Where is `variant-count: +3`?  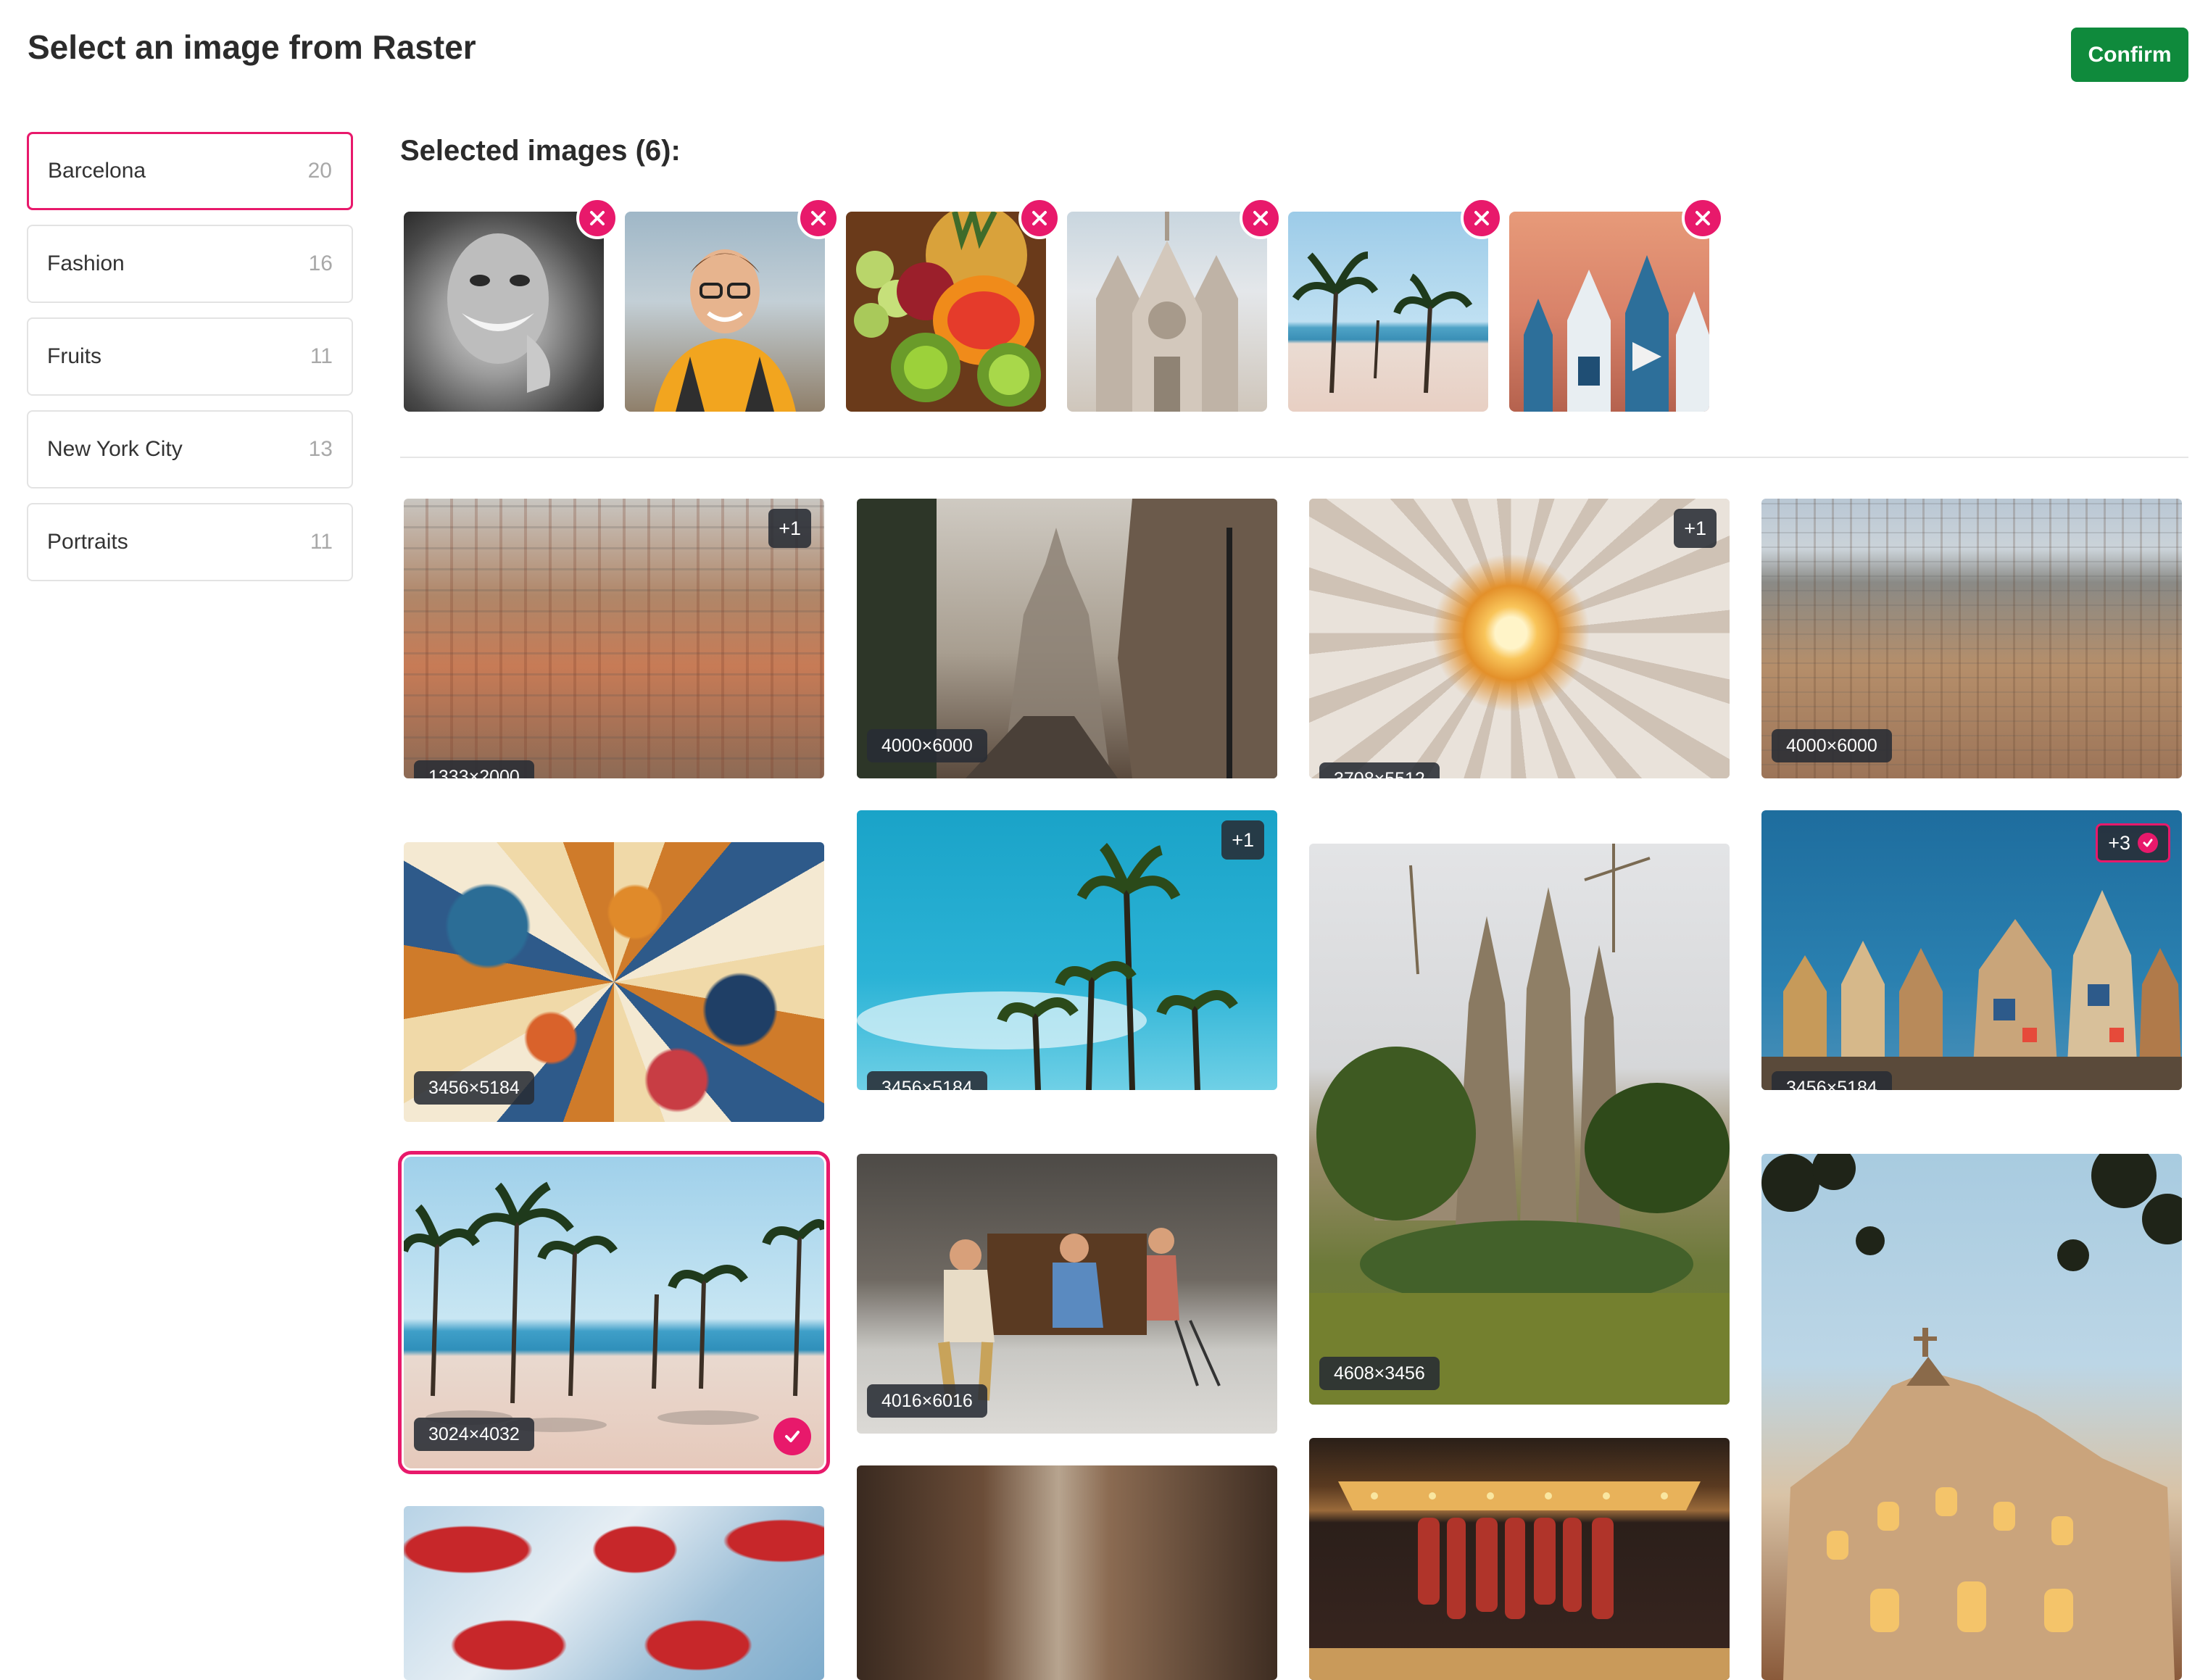 variant-count: +3 is located at coordinates (2119, 843).